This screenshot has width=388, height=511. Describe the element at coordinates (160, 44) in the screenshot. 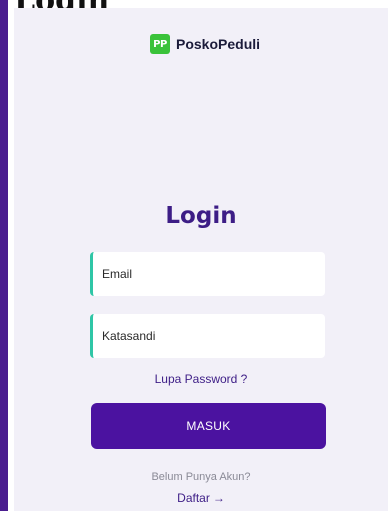

I see `brand-logo-icon: PP` at that location.